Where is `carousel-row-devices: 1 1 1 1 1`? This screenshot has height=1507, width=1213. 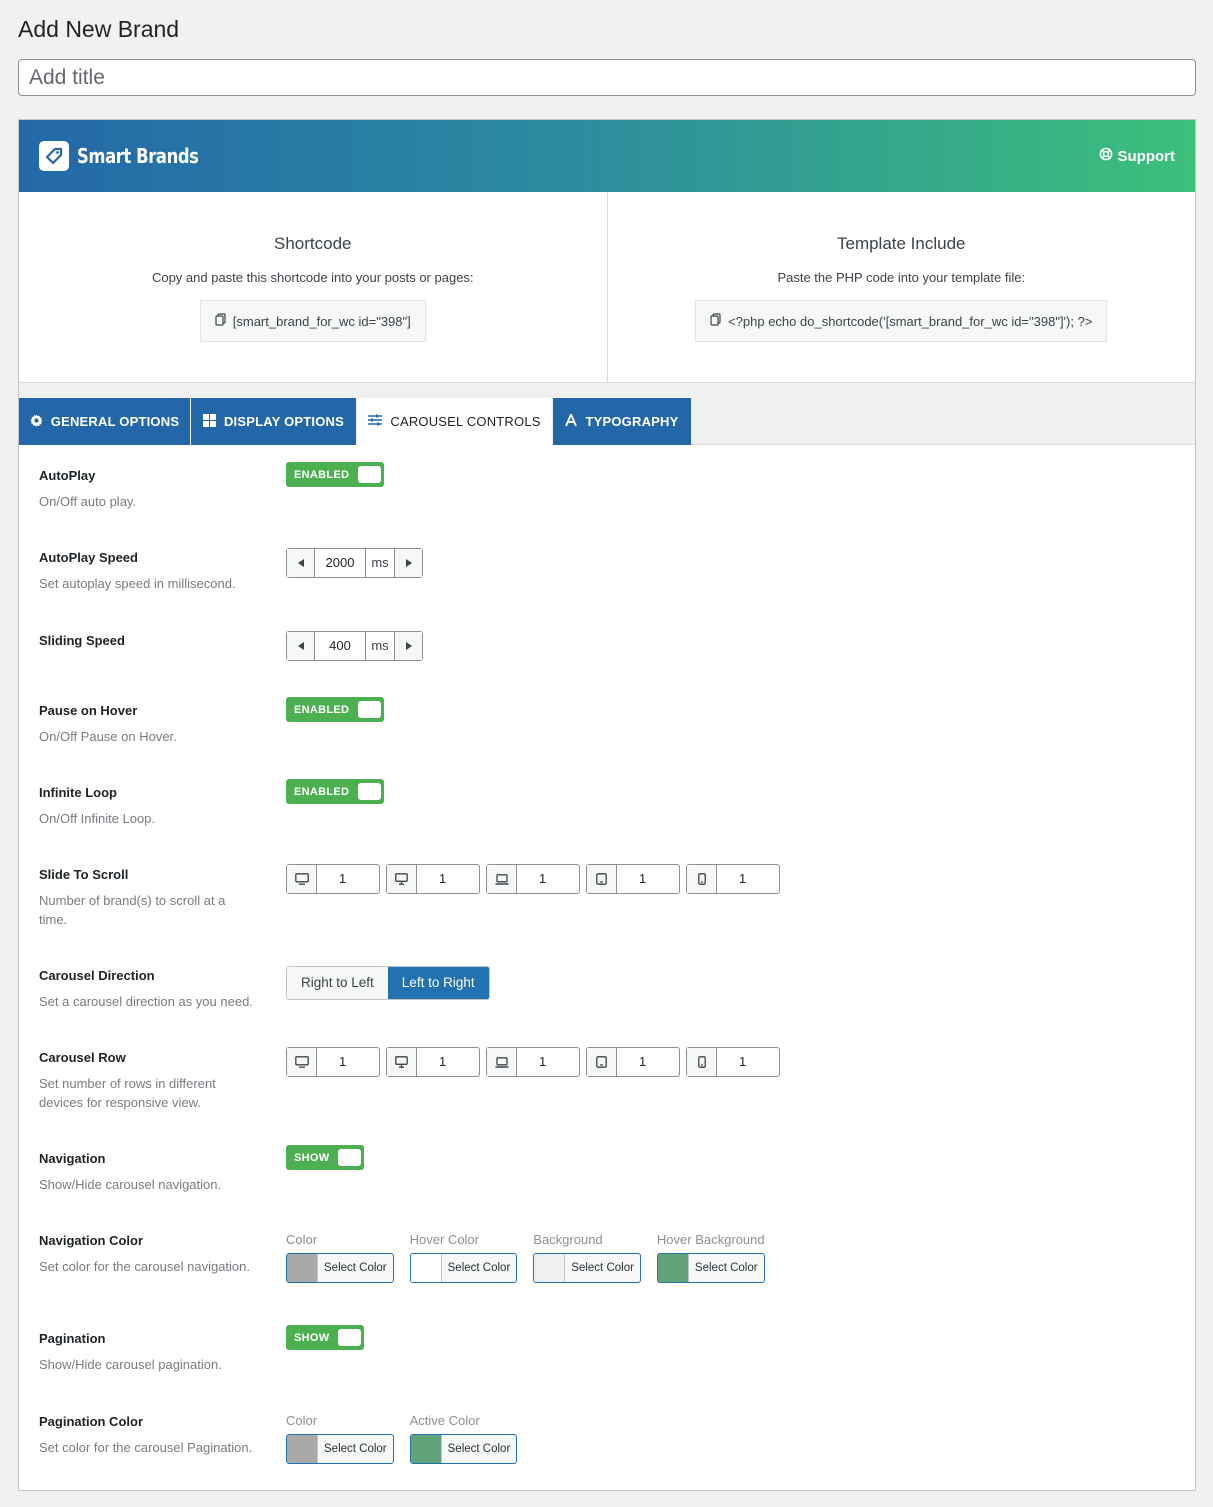 carousel-row-devices: 1 1 1 1 1 is located at coordinates (533, 1062).